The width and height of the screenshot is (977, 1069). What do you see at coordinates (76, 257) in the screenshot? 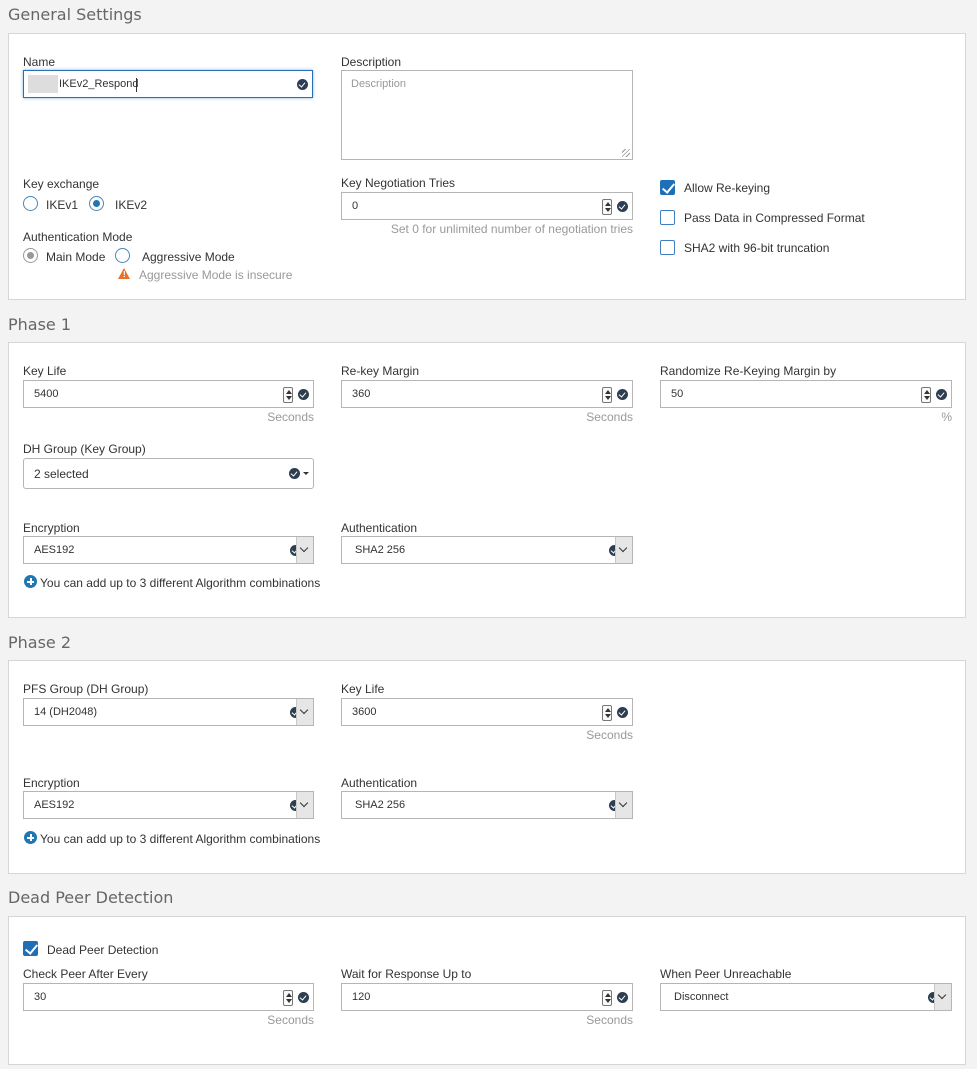
I see `main-mode-label: Main Mode` at bounding box center [76, 257].